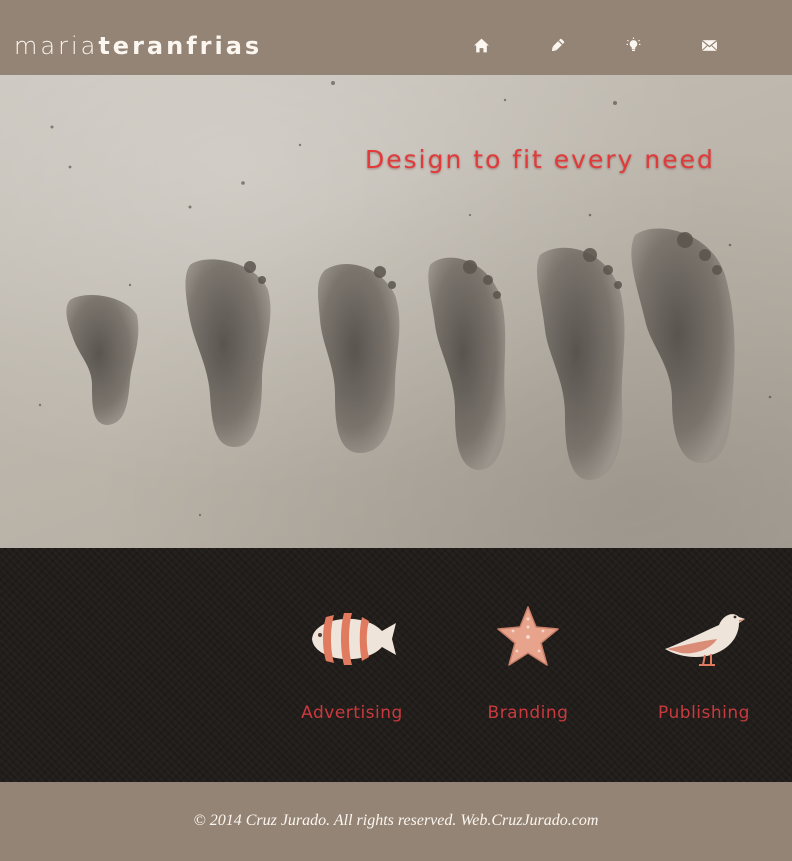 This screenshot has width=792, height=861. I want to click on lightbulb-icon, so click(633, 44).